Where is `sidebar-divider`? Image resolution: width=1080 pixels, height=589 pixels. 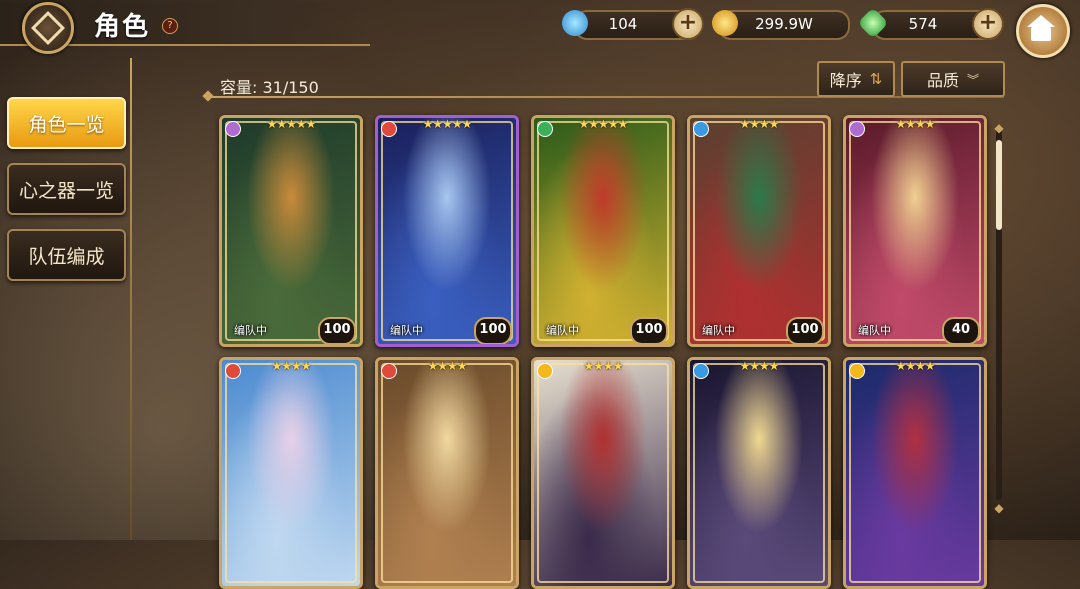
sidebar-divider is located at coordinates (131, 299).